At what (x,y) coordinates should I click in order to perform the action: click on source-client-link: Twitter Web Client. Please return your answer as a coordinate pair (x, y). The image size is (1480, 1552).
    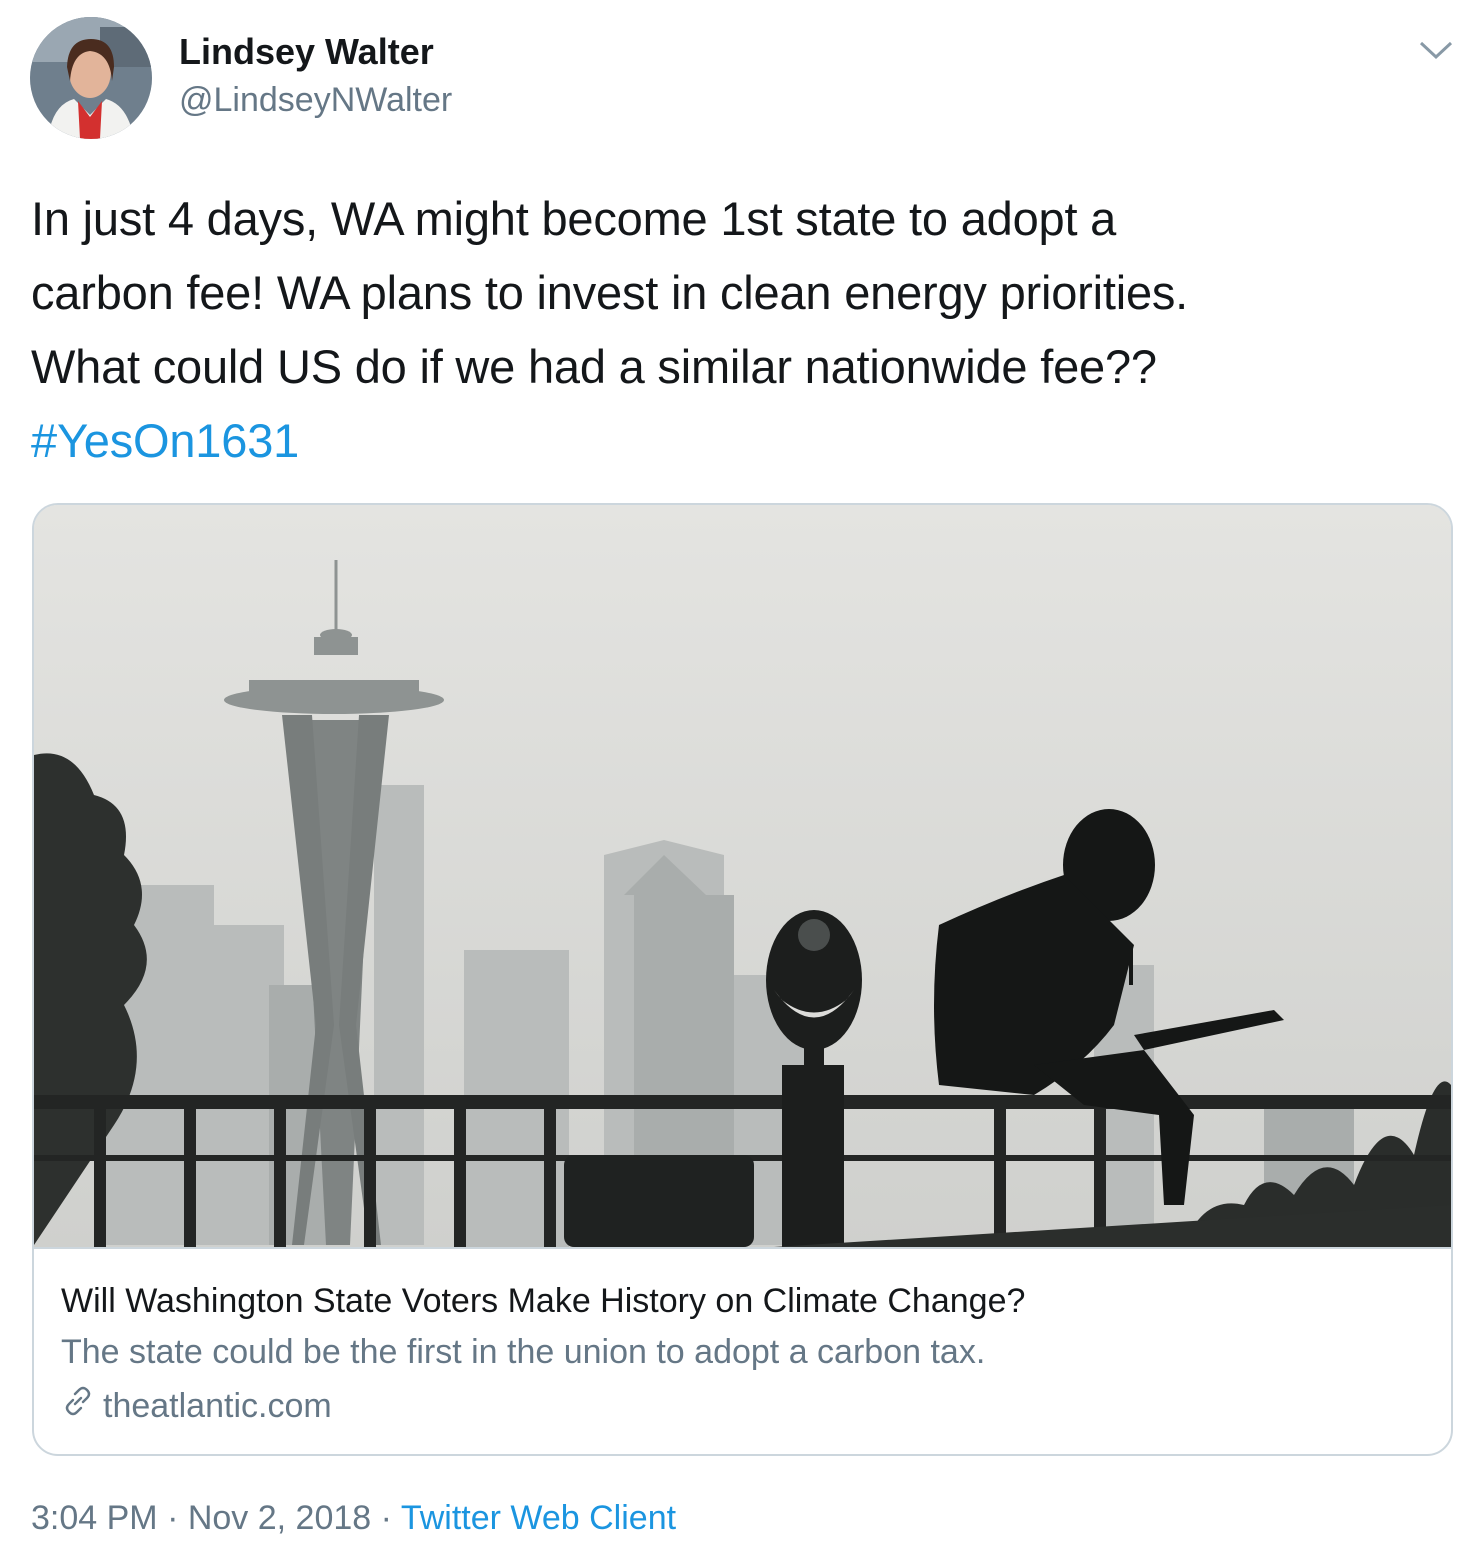
    Looking at the image, I should click on (538, 1518).